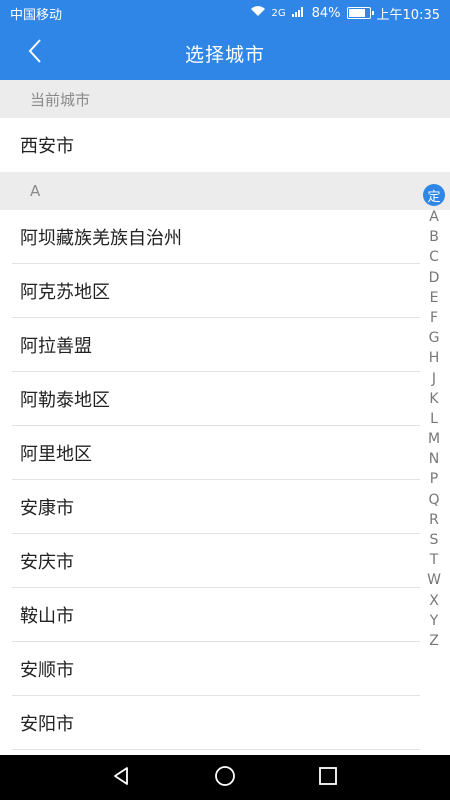 This screenshot has width=450, height=800. Describe the element at coordinates (47, 508) in the screenshot. I see `city-name: 安康市` at that location.